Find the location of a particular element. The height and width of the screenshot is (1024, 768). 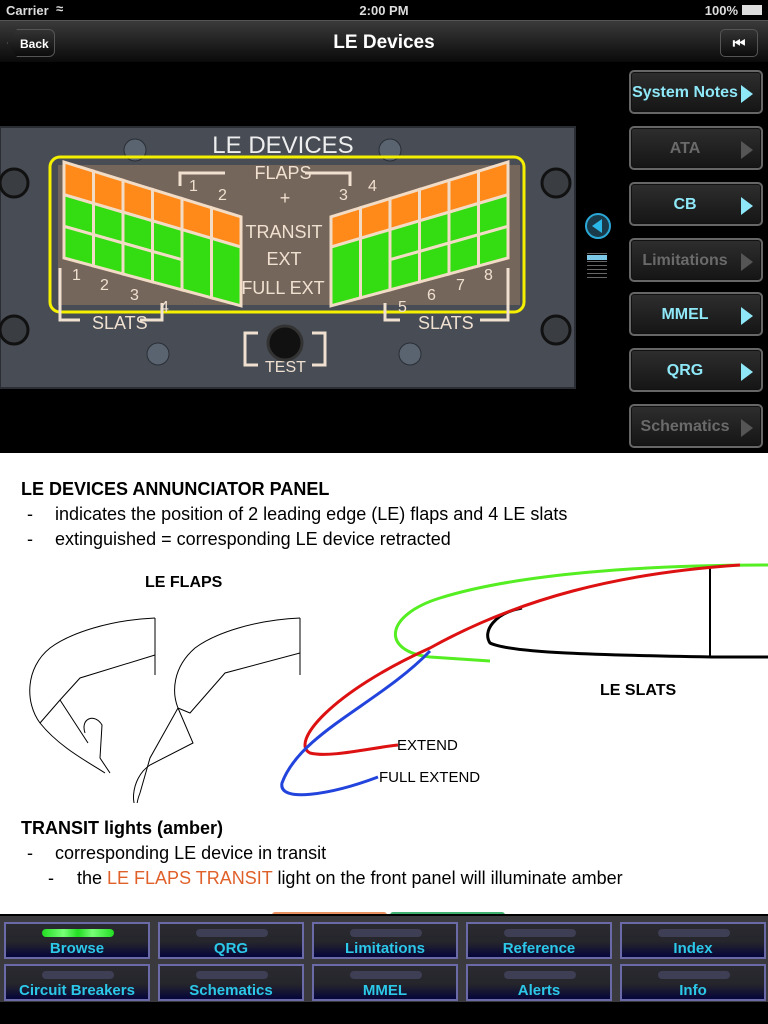

collapse-menu-button is located at coordinates (598, 226).